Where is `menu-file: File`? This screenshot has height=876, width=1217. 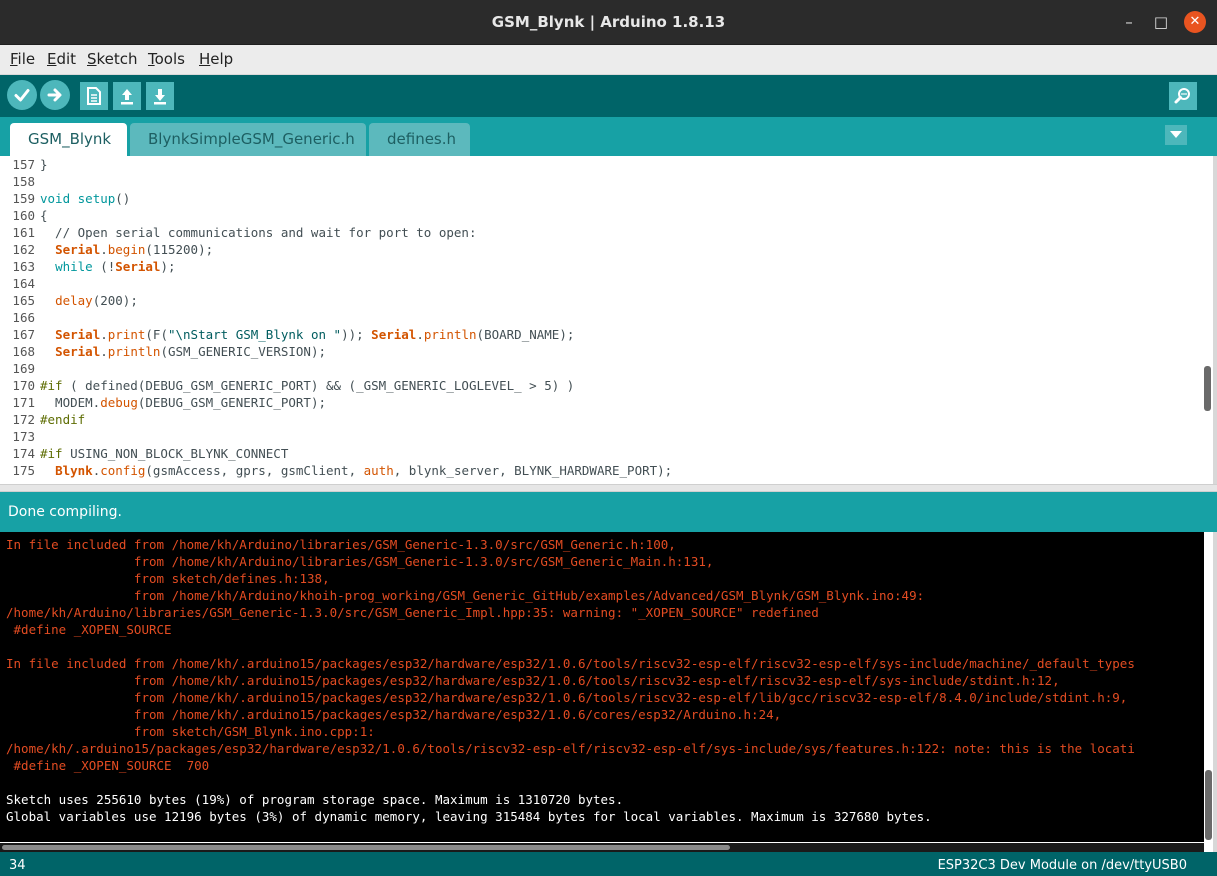 menu-file: File is located at coordinates (22, 59).